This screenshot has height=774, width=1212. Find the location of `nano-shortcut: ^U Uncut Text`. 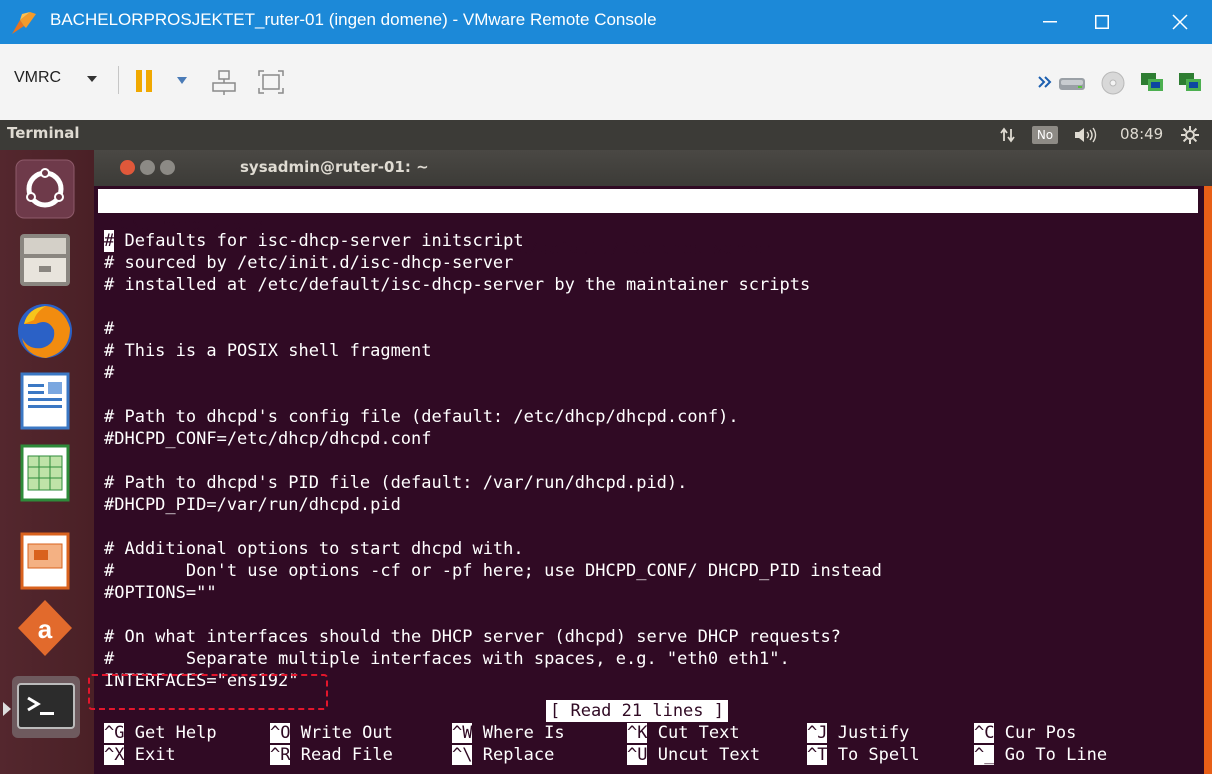

nano-shortcut: ^U Uncut Text is located at coordinates (693, 755).